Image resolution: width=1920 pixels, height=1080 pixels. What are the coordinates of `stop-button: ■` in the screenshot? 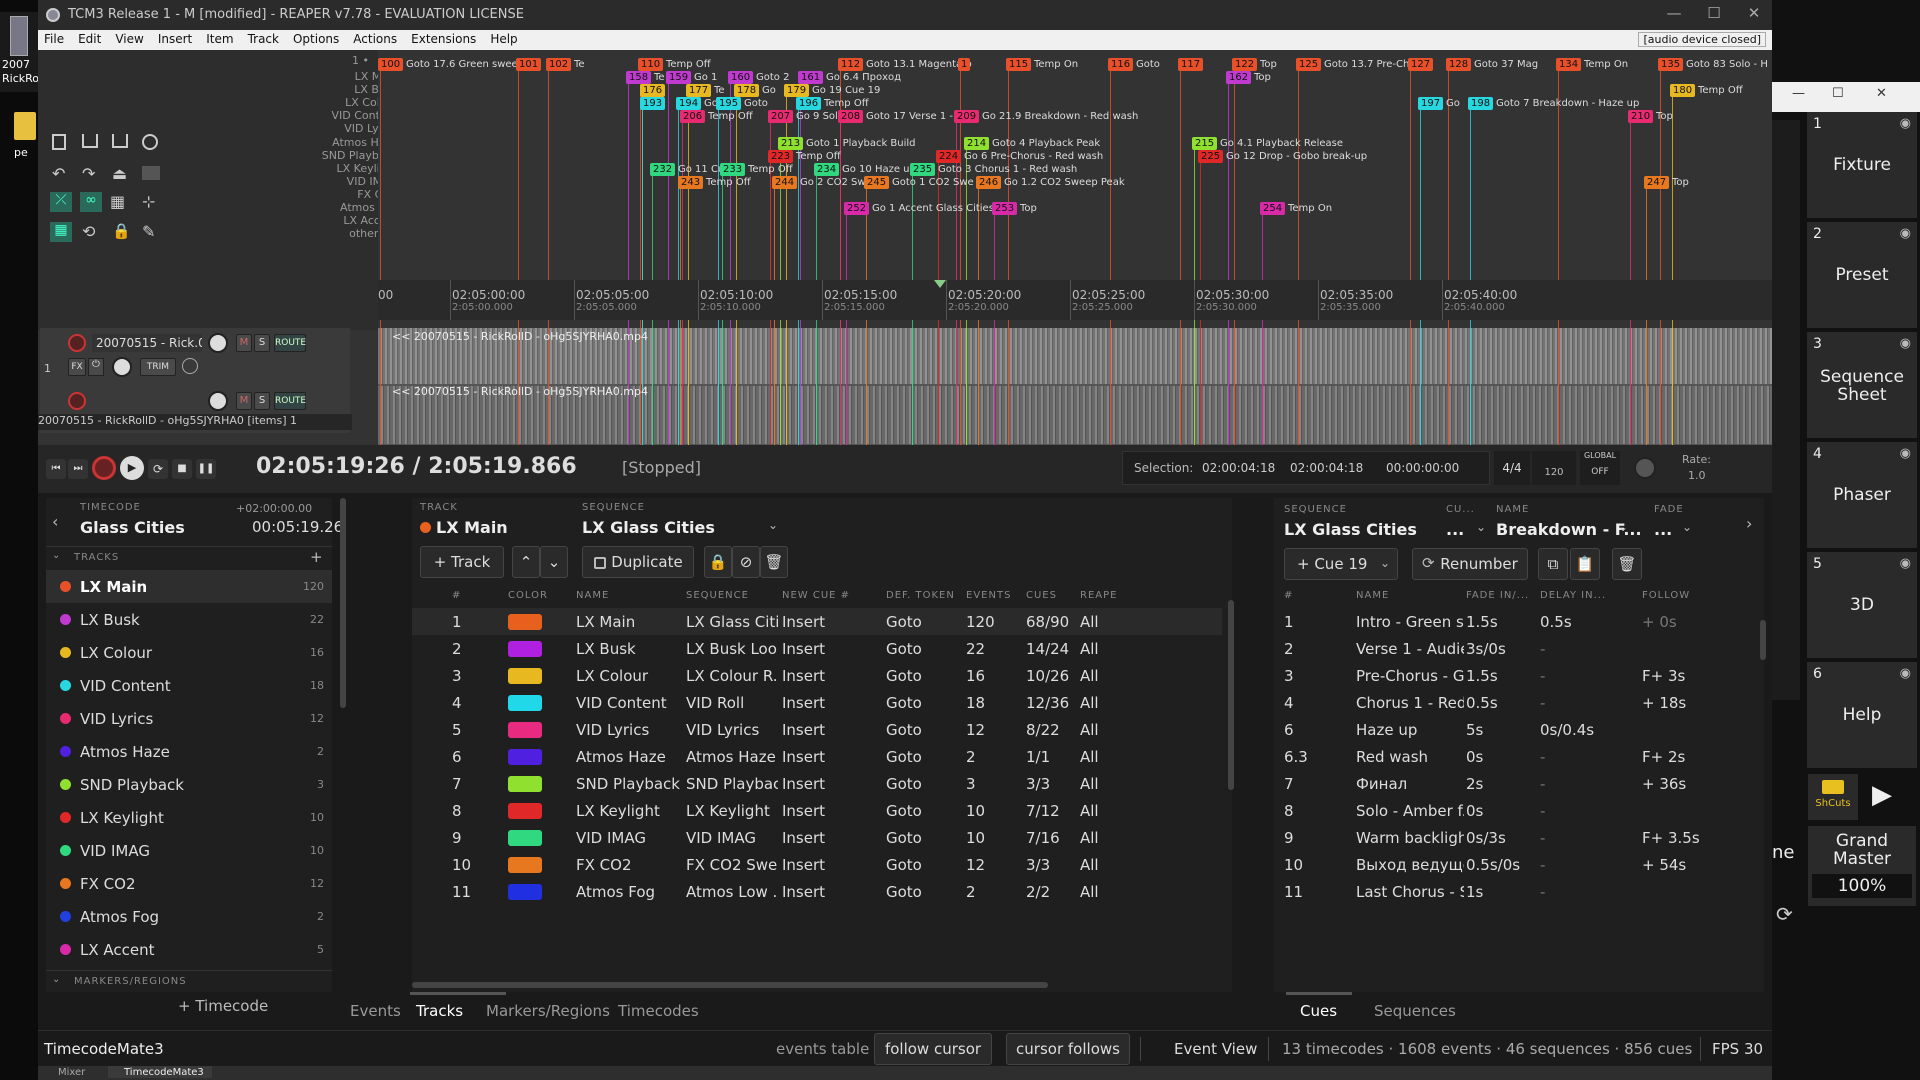 It's located at (182, 469).